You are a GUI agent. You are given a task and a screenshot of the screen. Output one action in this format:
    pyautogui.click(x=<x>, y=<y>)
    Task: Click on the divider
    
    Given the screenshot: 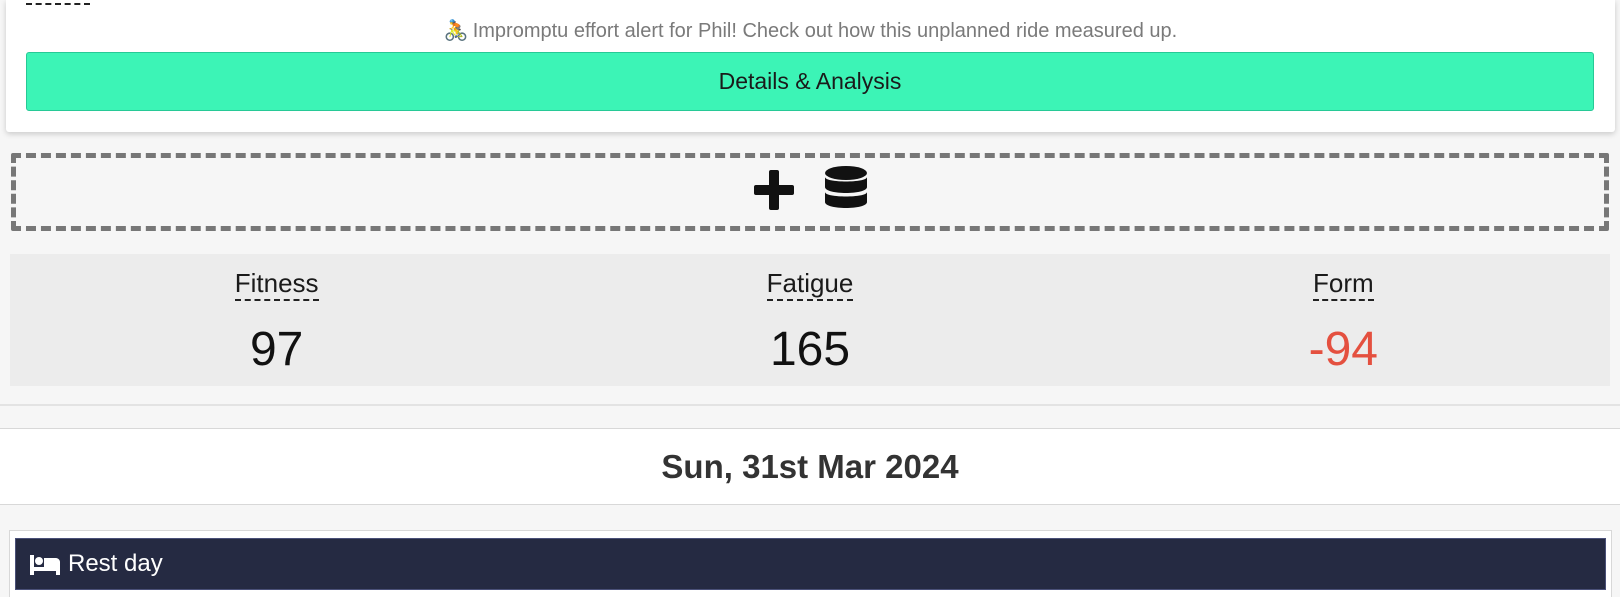 What is the action you would take?
    pyautogui.click(x=810, y=405)
    